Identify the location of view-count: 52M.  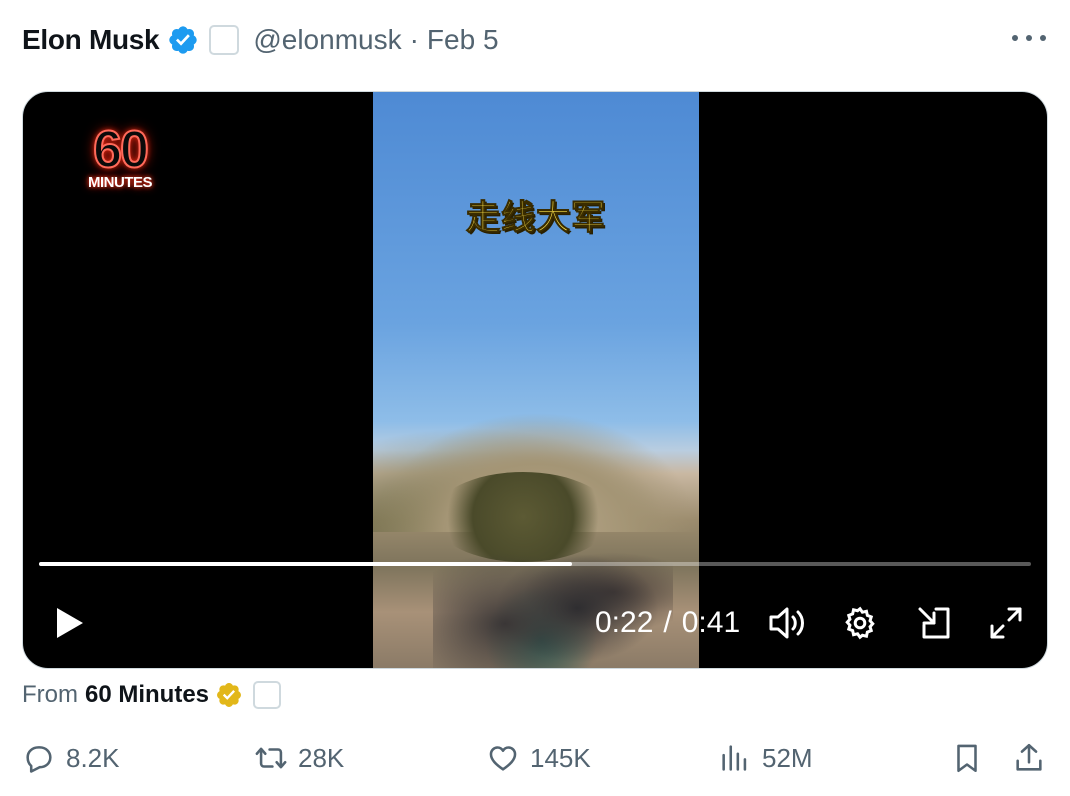
(787, 757).